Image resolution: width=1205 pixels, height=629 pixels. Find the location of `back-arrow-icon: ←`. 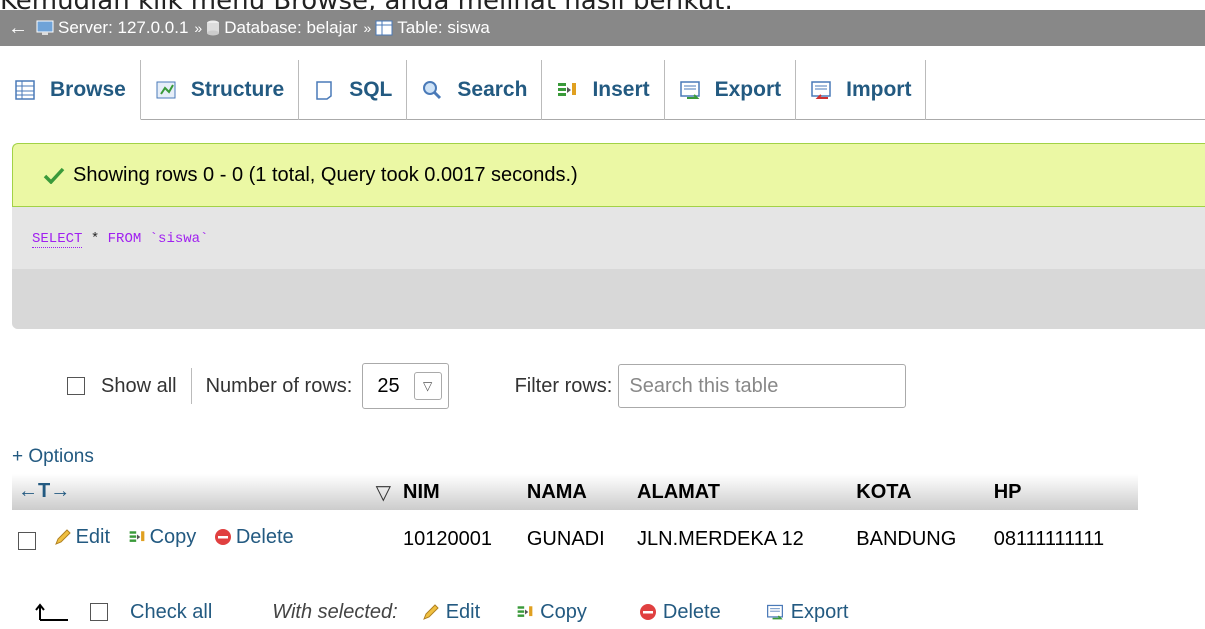

back-arrow-icon: ← is located at coordinates (18, 28).